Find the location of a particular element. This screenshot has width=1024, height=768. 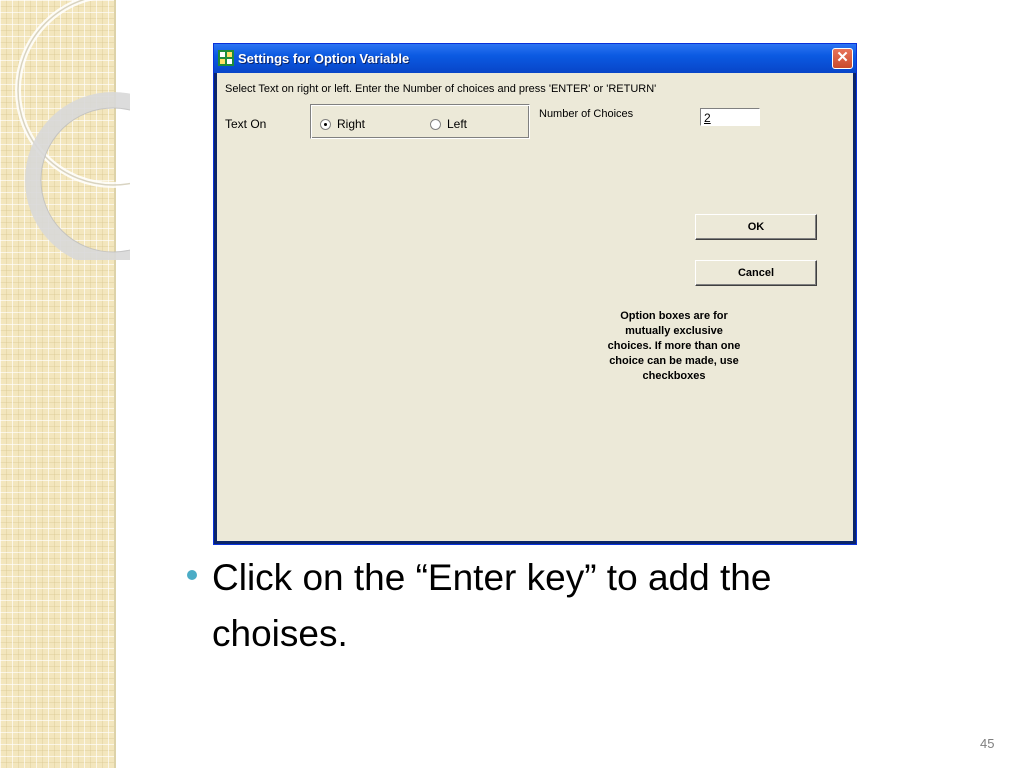

cancel-button: Cancel is located at coordinates (756, 273).